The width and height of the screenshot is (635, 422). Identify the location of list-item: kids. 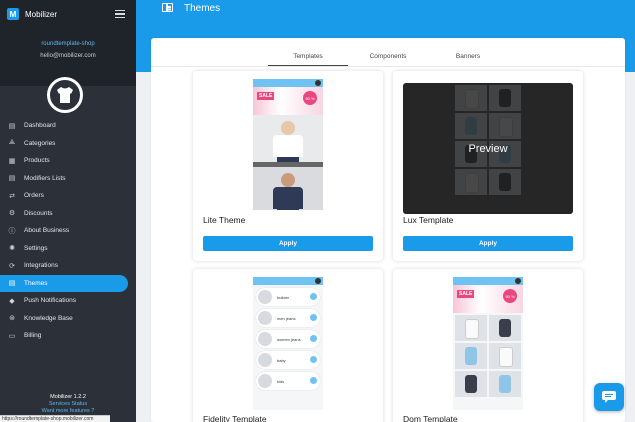
(288, 381).